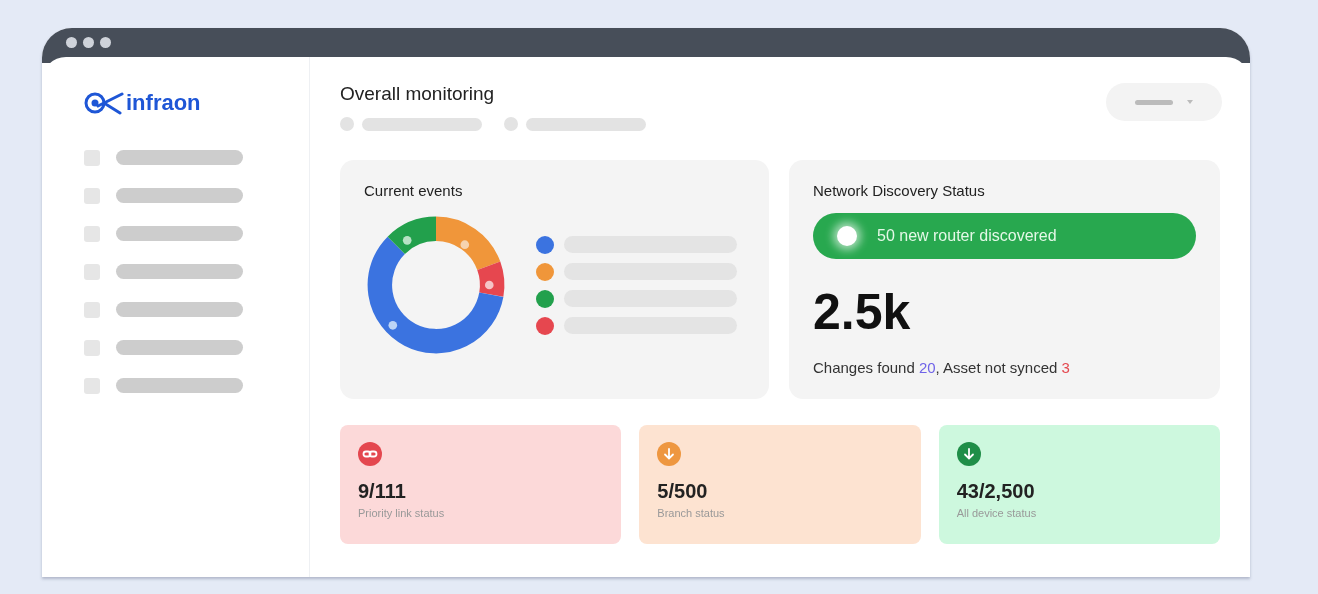  Describe the element at coordinates (382, 491) in the screenshot. I see `stat-value: 9/111` at that location.